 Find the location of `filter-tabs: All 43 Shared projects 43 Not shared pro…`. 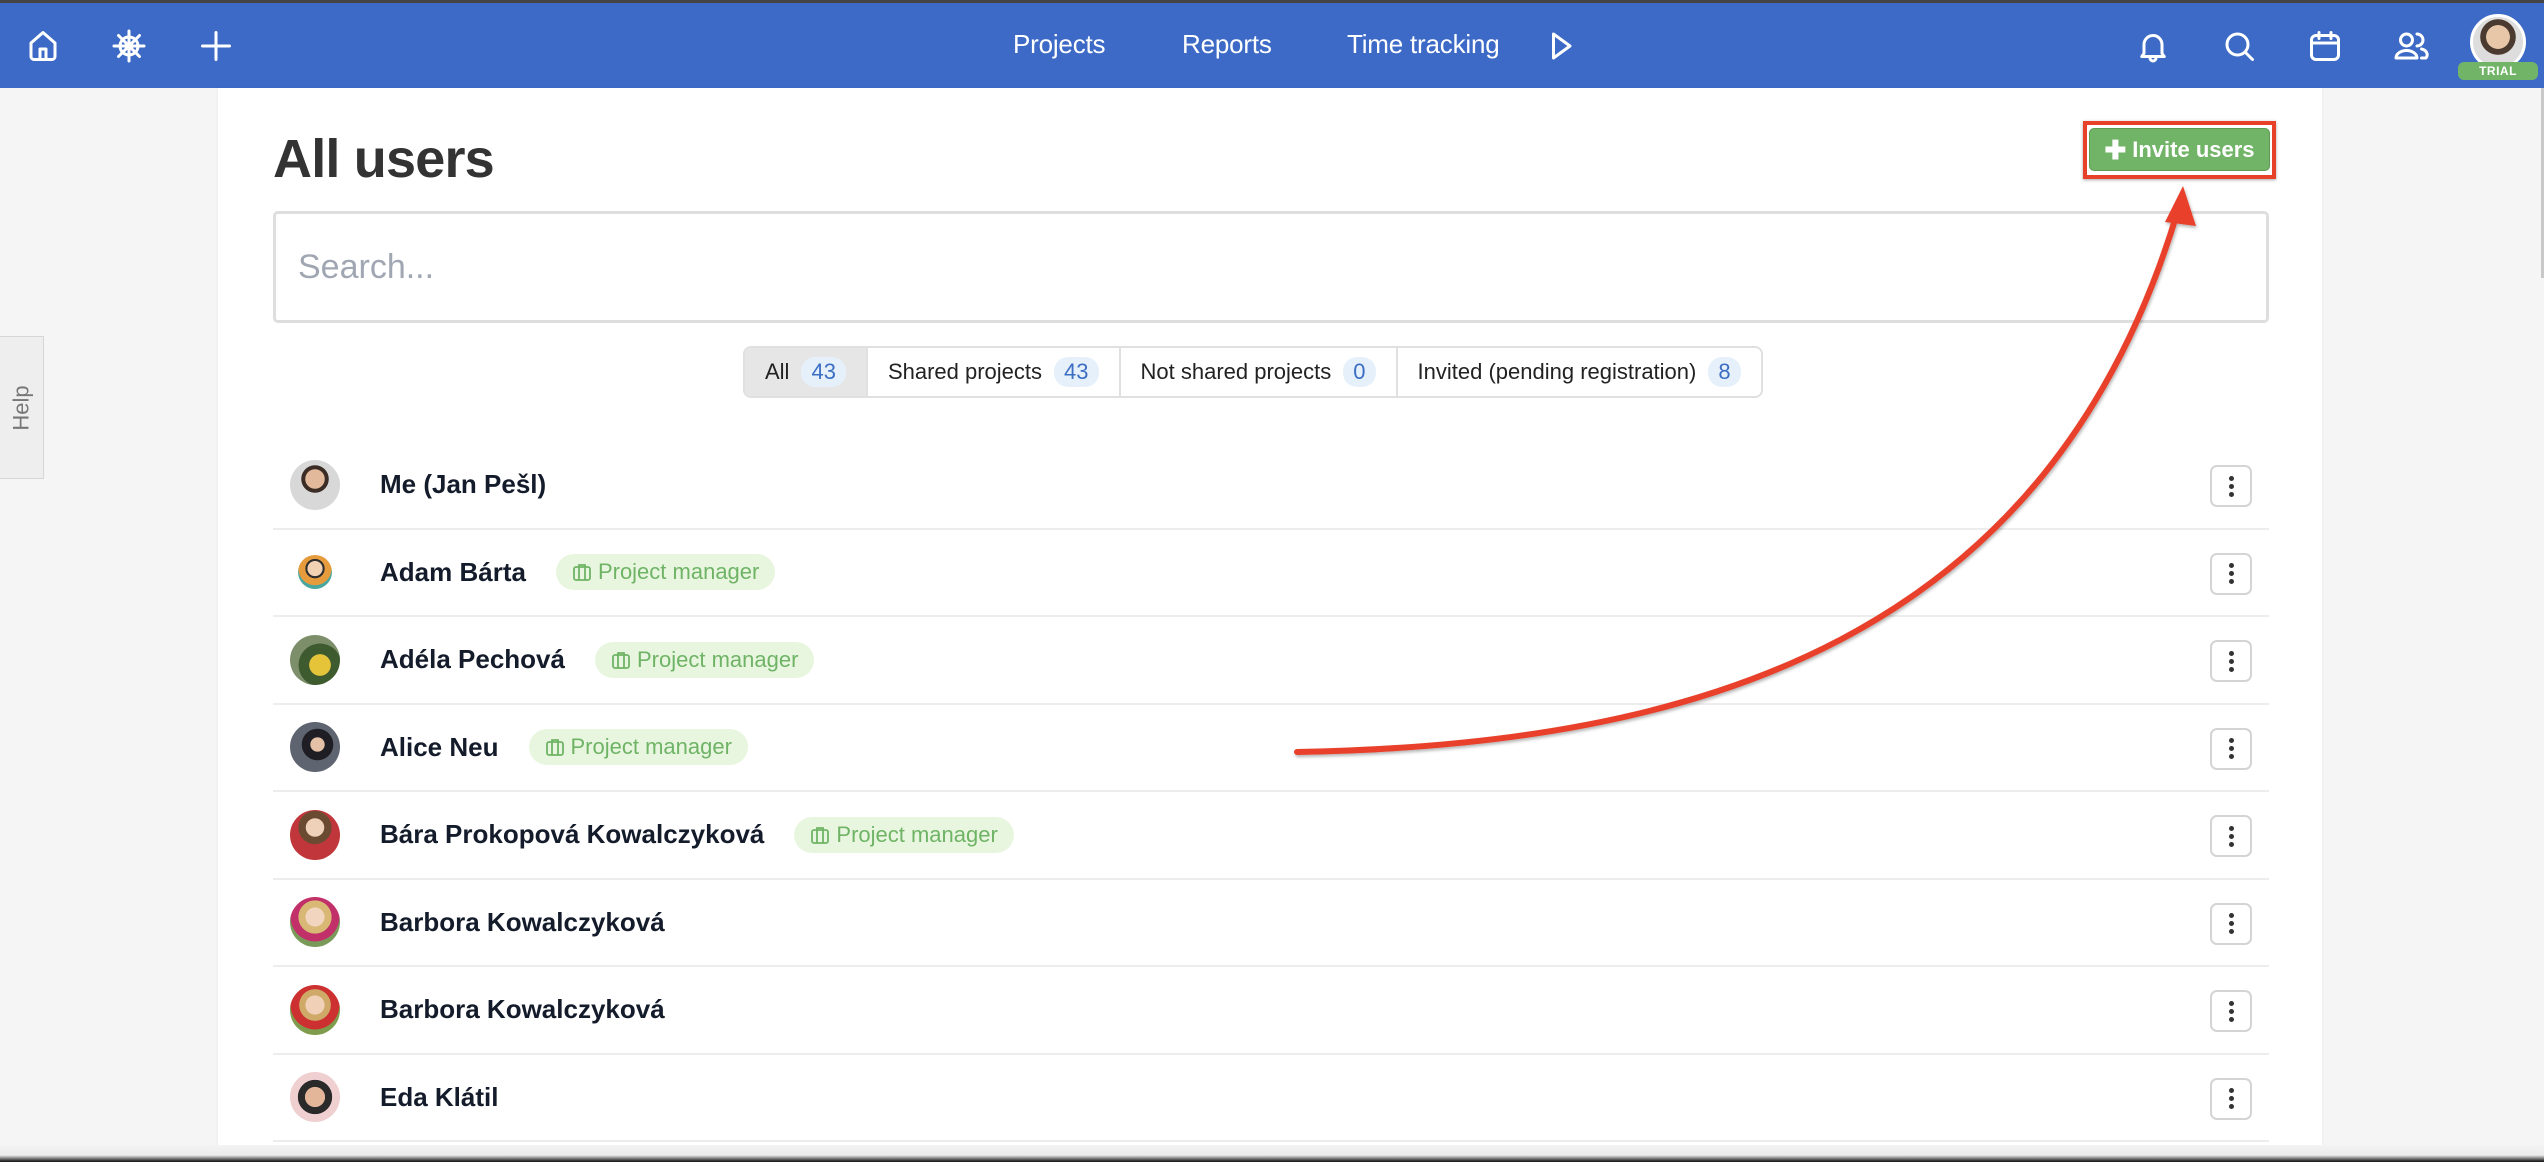

filter-tabs: All 43 Shared projects 43 Not shared pro… is located at coordinates (1253, 372).